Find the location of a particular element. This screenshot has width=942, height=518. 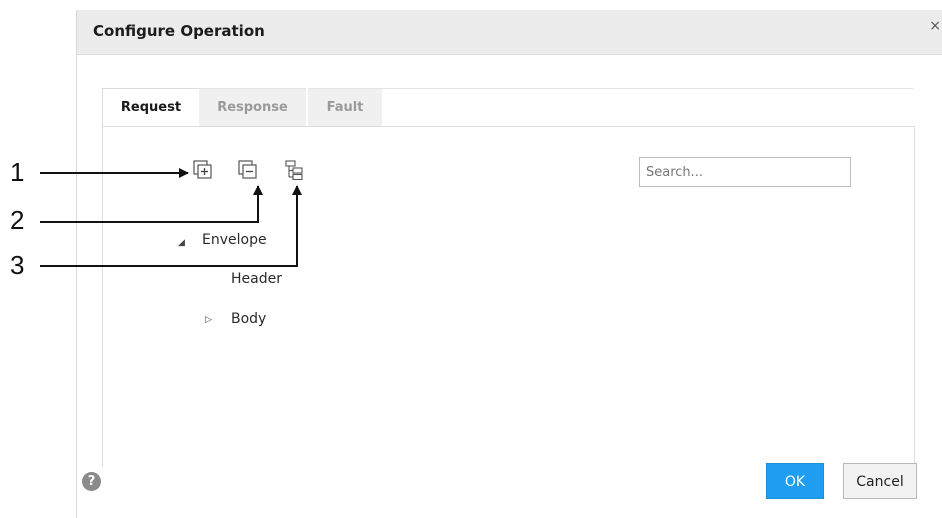

callout-label-2: 2 is located at coordinates (17, 220).